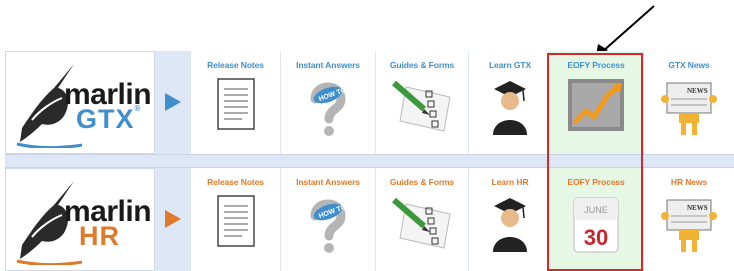 Image resolution: width=734 pixels, height=271 pixels. Describe the element at coordinates (689, 182) in the screenshot. I see `tile-label: HR News` at that location.